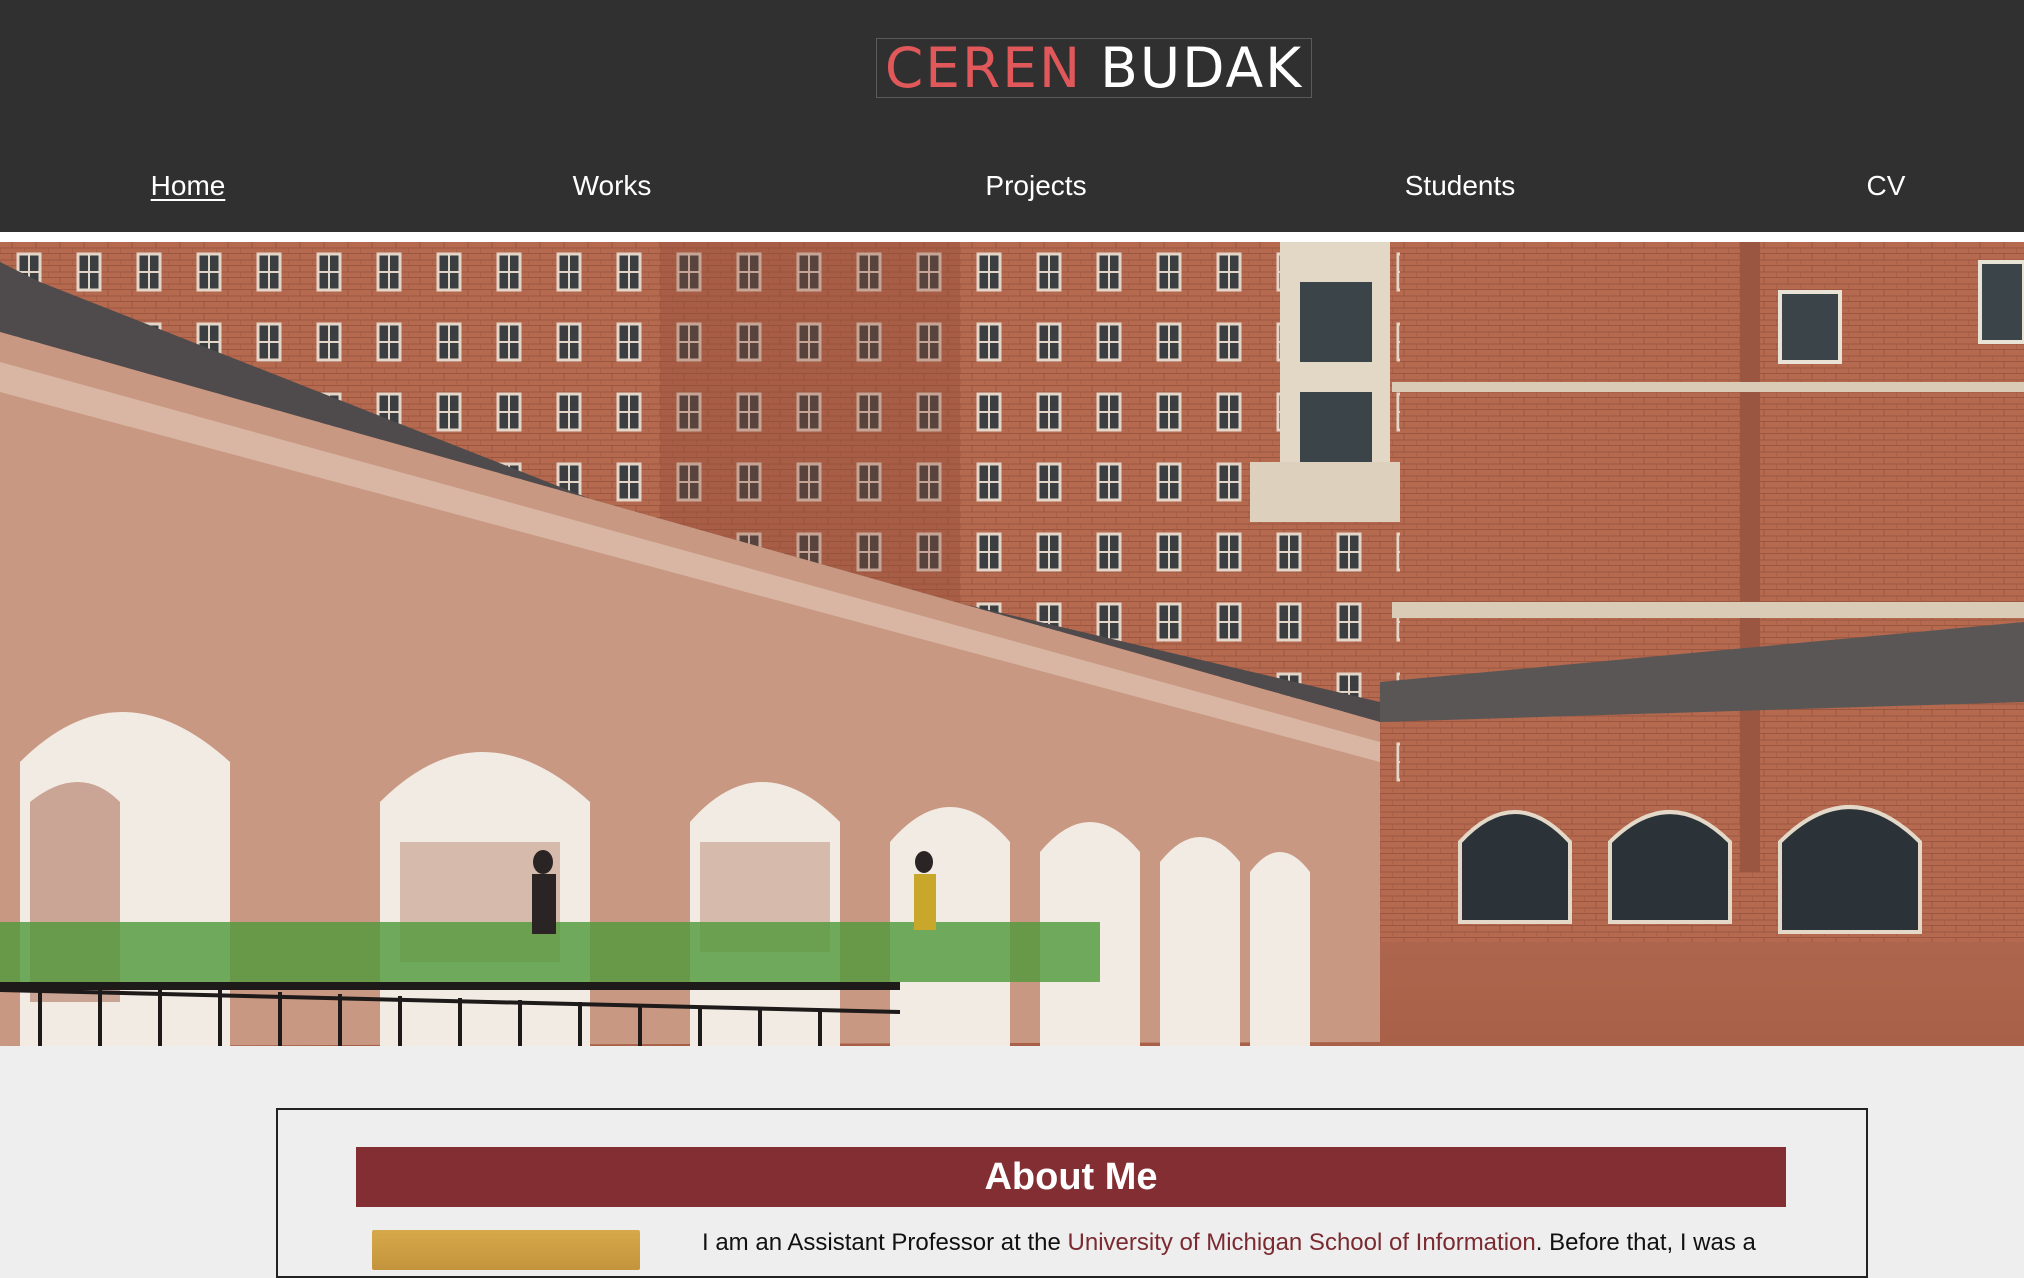  What do you see at coordinates (1886, 186) in the screenshot?
I see `nav-cv: CV` at bounding box center [1886, 186].